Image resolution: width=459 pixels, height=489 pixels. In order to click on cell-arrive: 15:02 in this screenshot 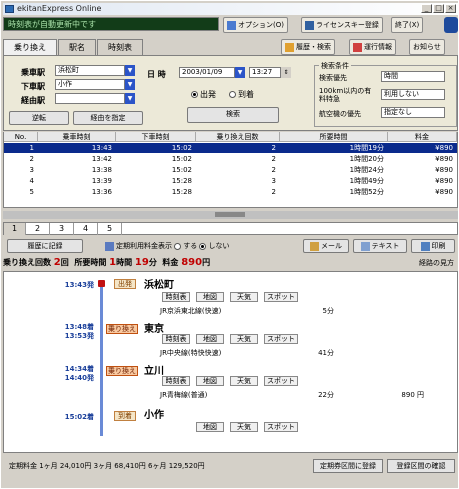, I will do `click(181, 148)`.